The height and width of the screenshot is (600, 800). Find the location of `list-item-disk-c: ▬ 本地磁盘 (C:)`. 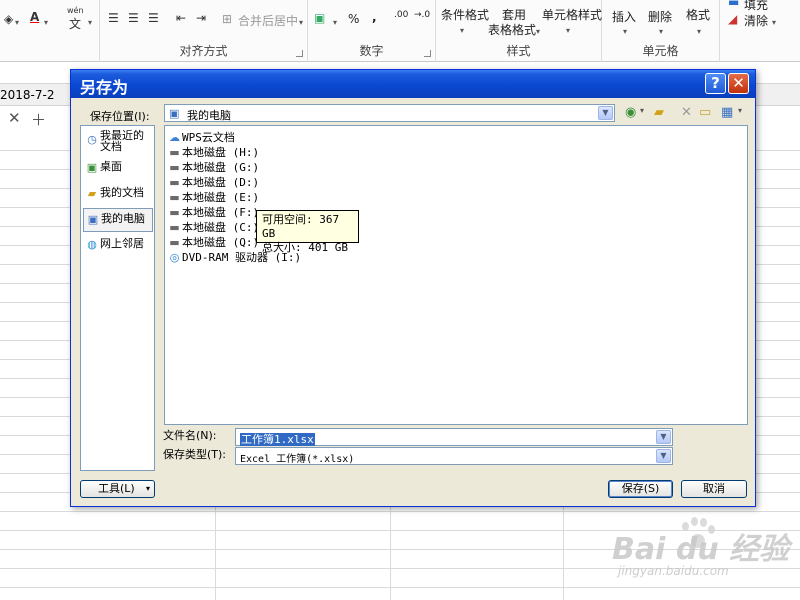

list-item-disk-c: ▬ 本地磁盘 (C:) is located at coordinates (213, 226).